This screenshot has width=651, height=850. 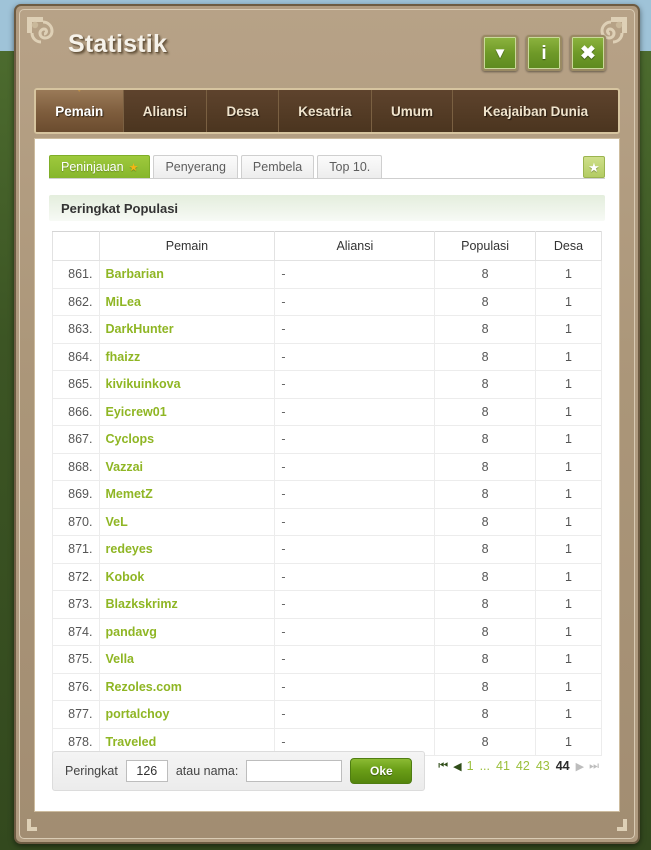 What do you see at coordinates (543, 766) in the screenshot?
I see `pagination-page-link: 43` at bounding box center [543, 766].